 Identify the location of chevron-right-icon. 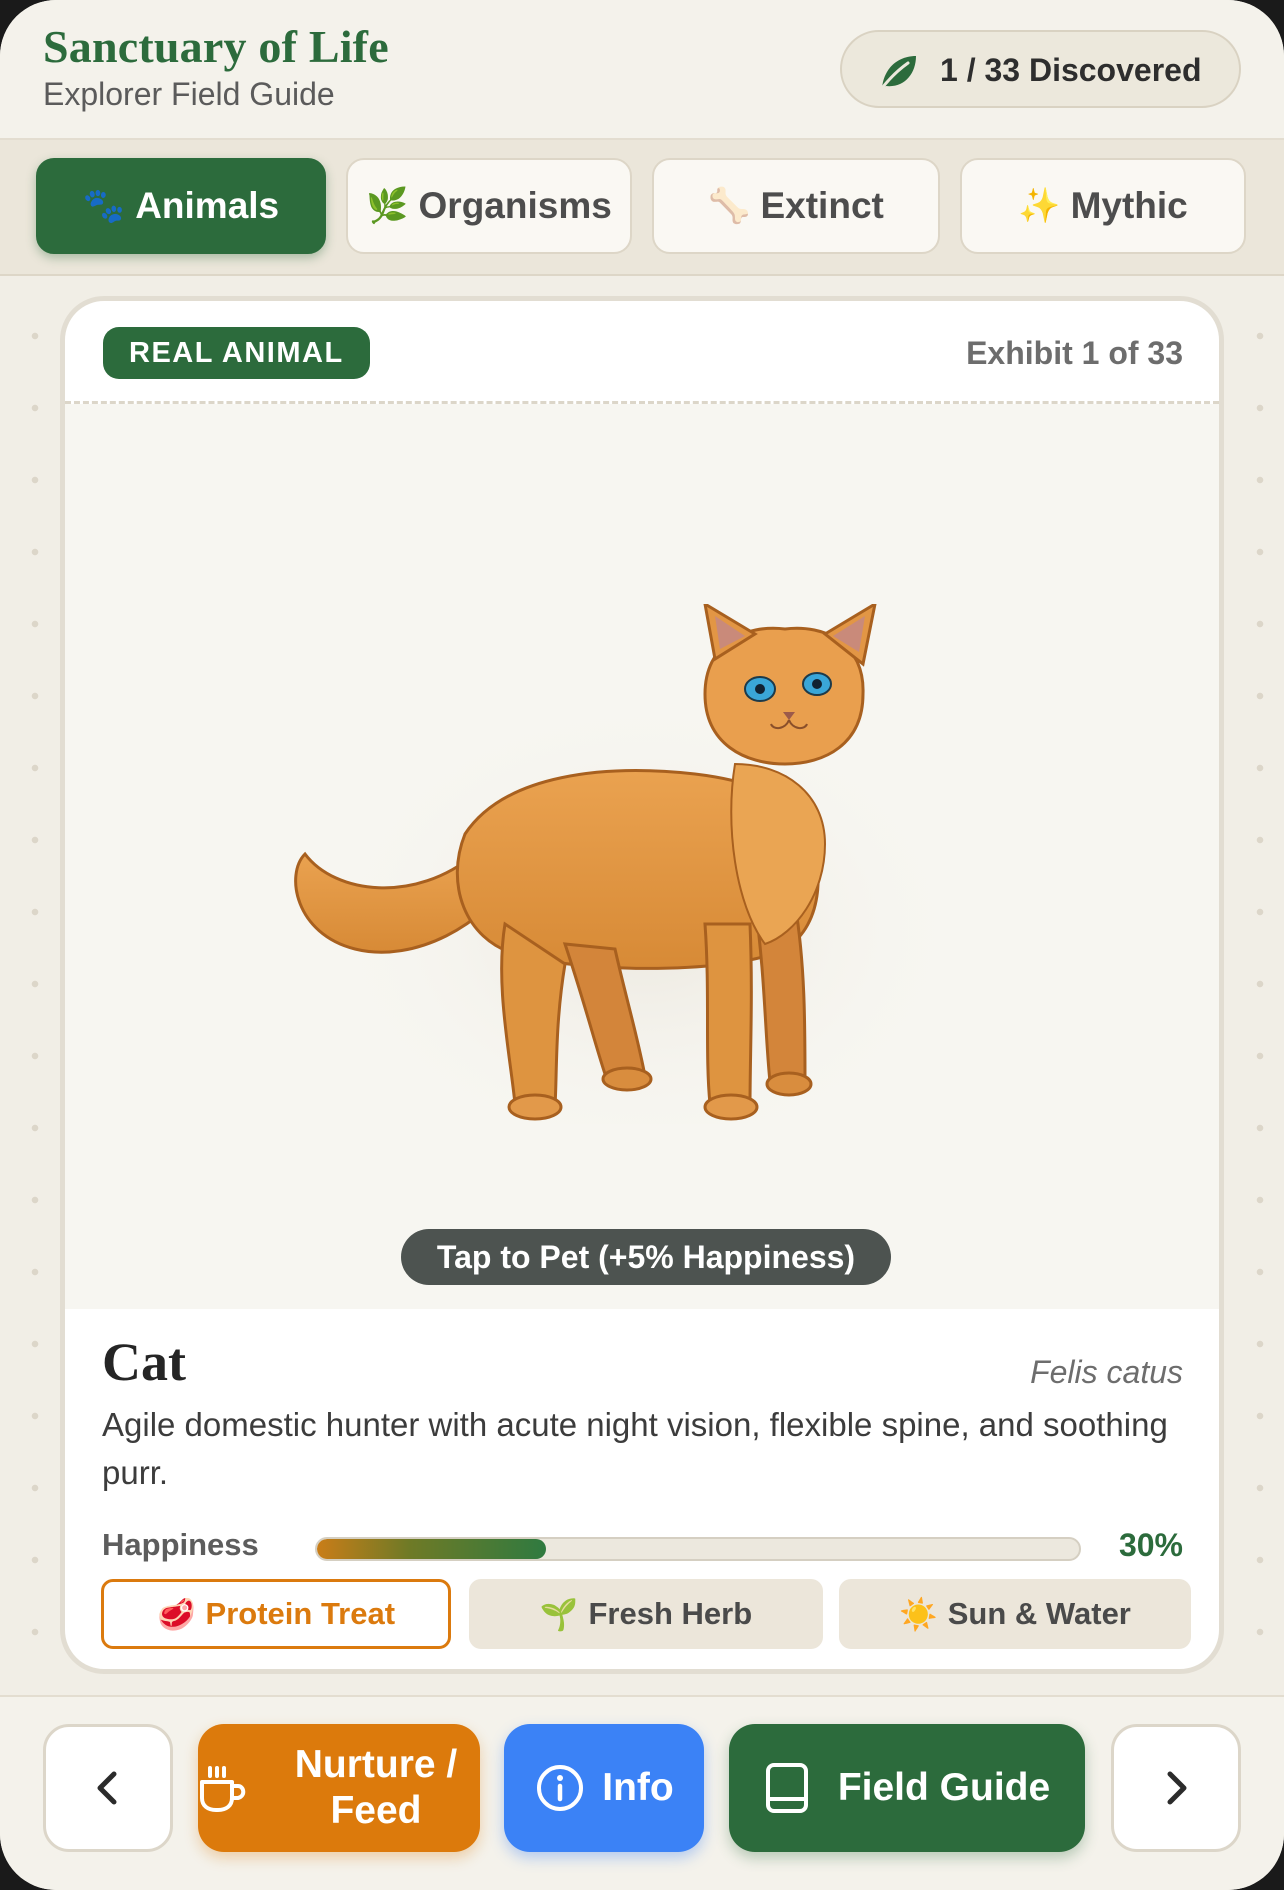
(1177, 1788).